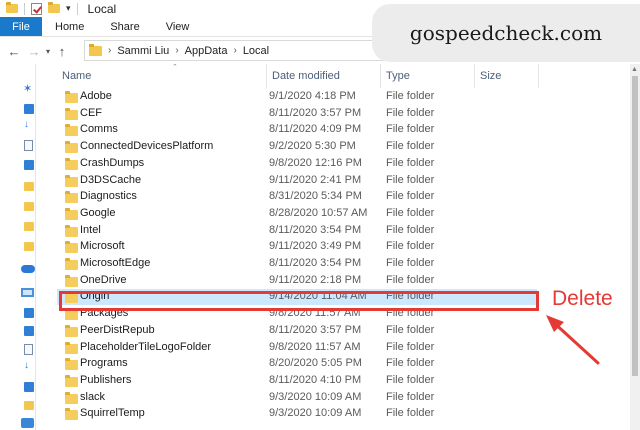  Describe the element at coordinates (29, 165) in the screenshot. I see `pictures-icon` at that location.